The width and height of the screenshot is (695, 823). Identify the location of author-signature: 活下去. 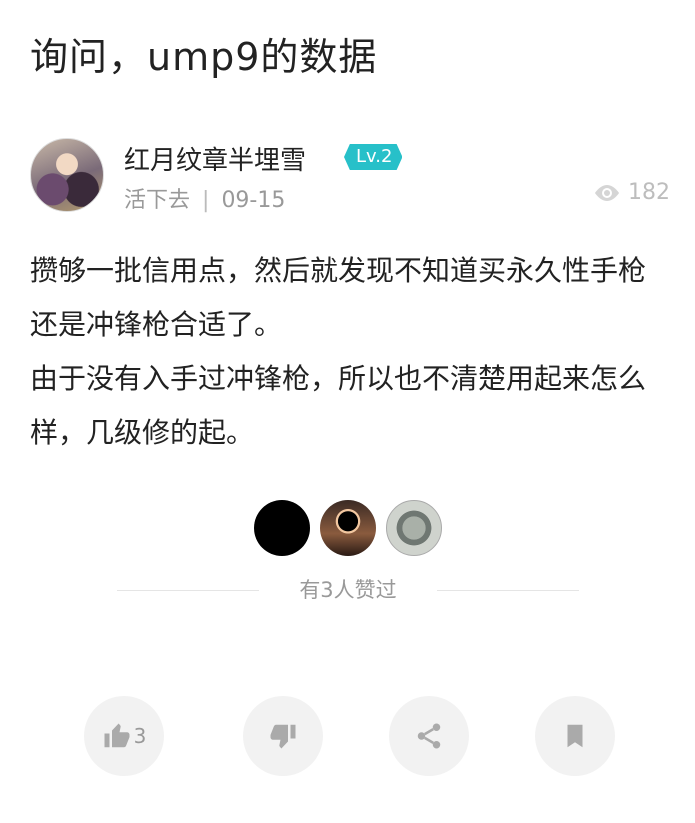
(157, 200).